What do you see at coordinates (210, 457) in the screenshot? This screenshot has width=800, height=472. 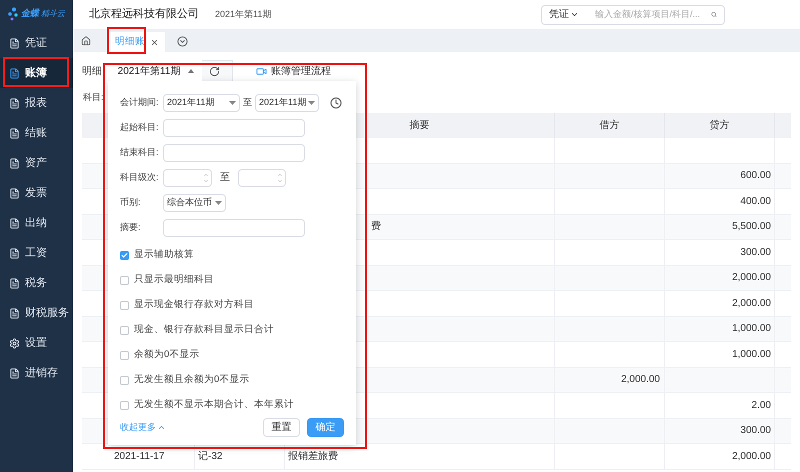 I see `table-cell-text: 记-32` at bounding box center [210, 457].